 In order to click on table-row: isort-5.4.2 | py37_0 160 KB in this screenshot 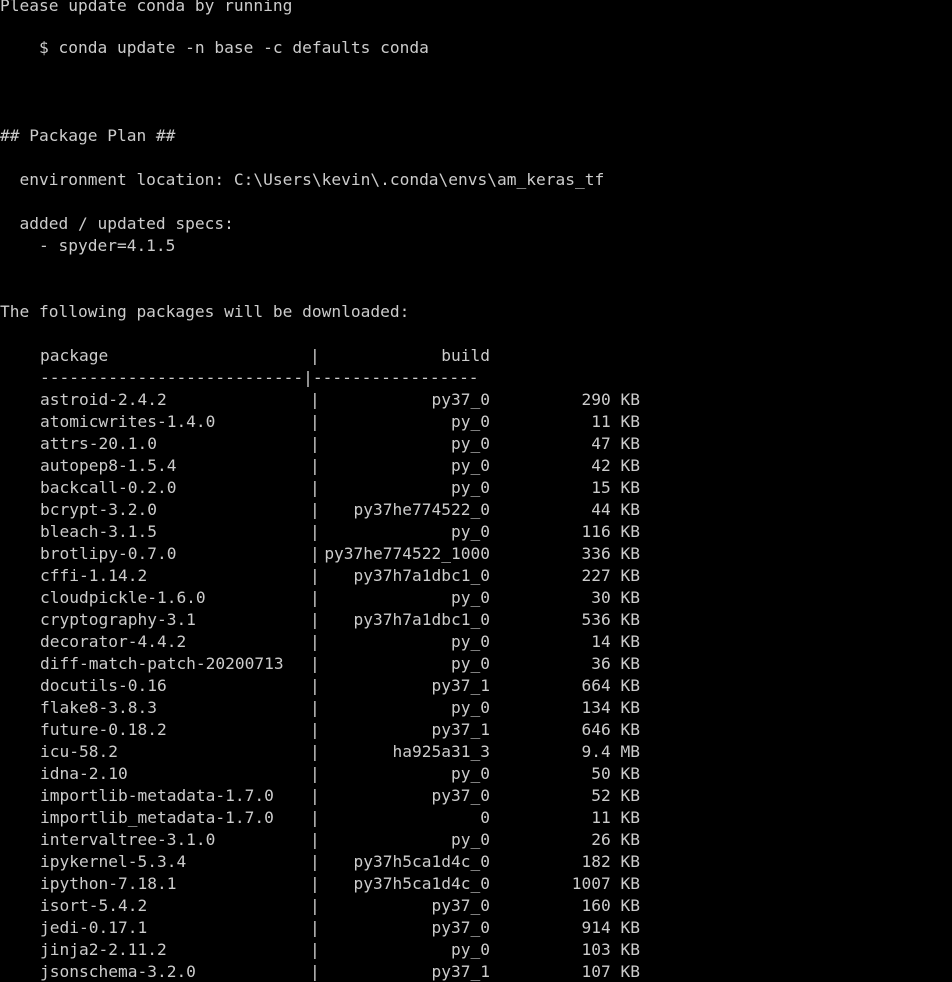, I will do `click(476, 906)`.